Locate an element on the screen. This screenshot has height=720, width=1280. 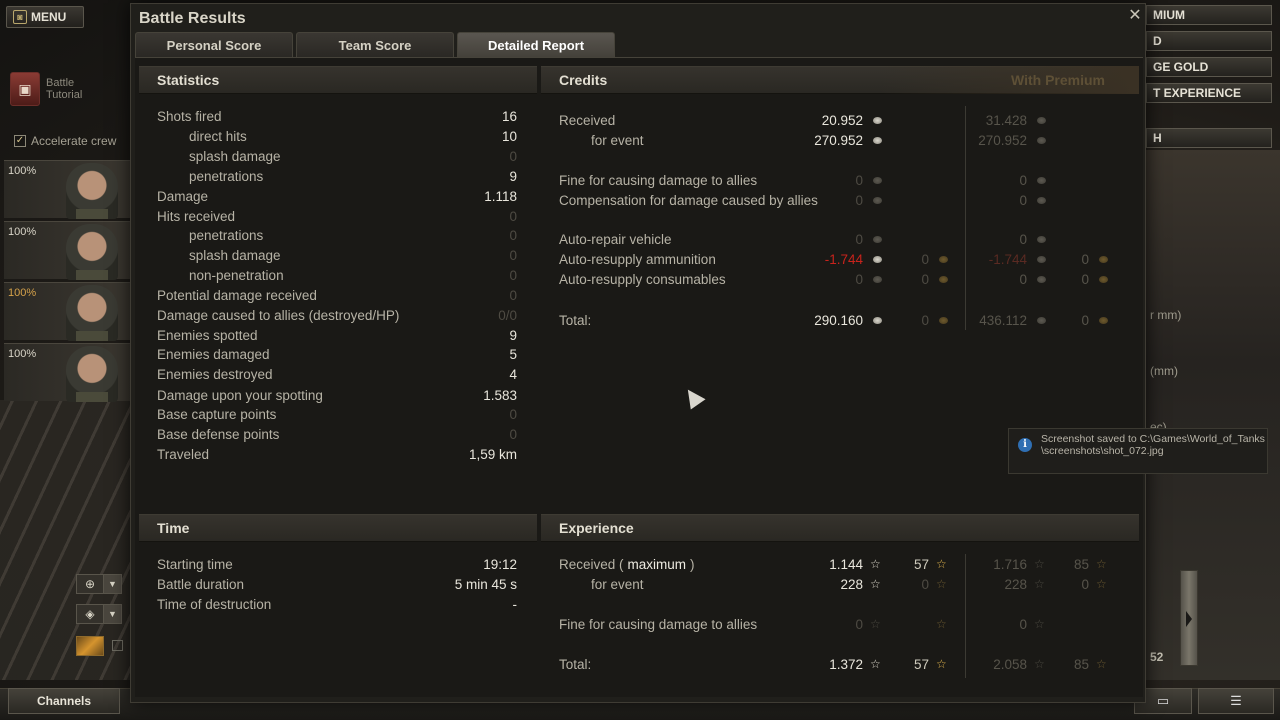
stat-row: splash damage 0 is located at coordinates (353, 156).